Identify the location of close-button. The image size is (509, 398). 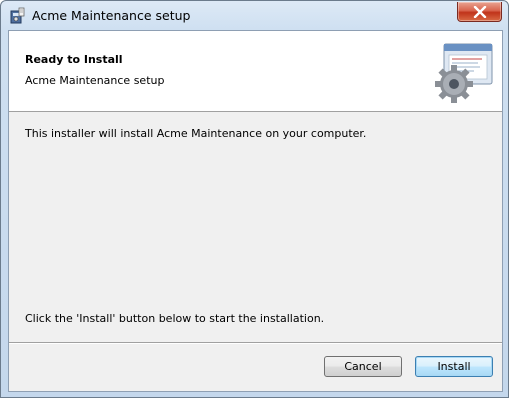
(479, 12).